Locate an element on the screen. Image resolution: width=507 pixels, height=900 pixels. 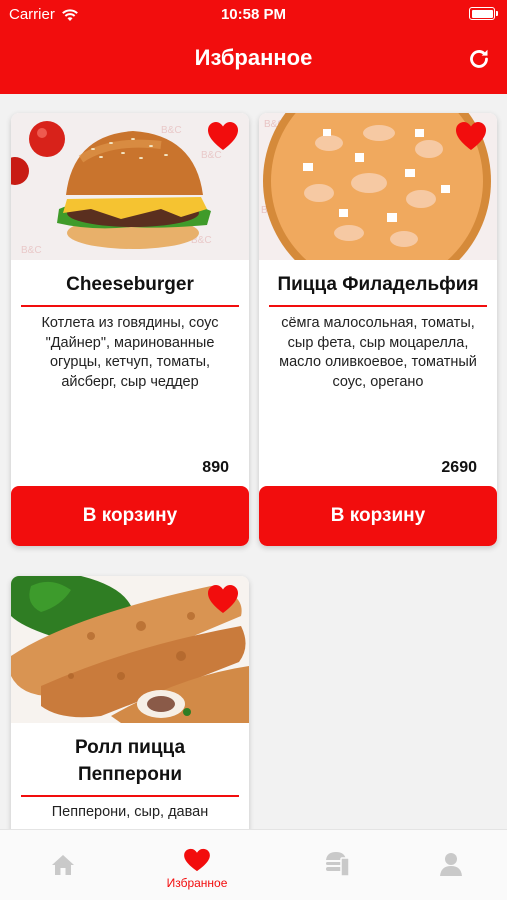
product-price: 2690 is located at coordinates (459, 467).